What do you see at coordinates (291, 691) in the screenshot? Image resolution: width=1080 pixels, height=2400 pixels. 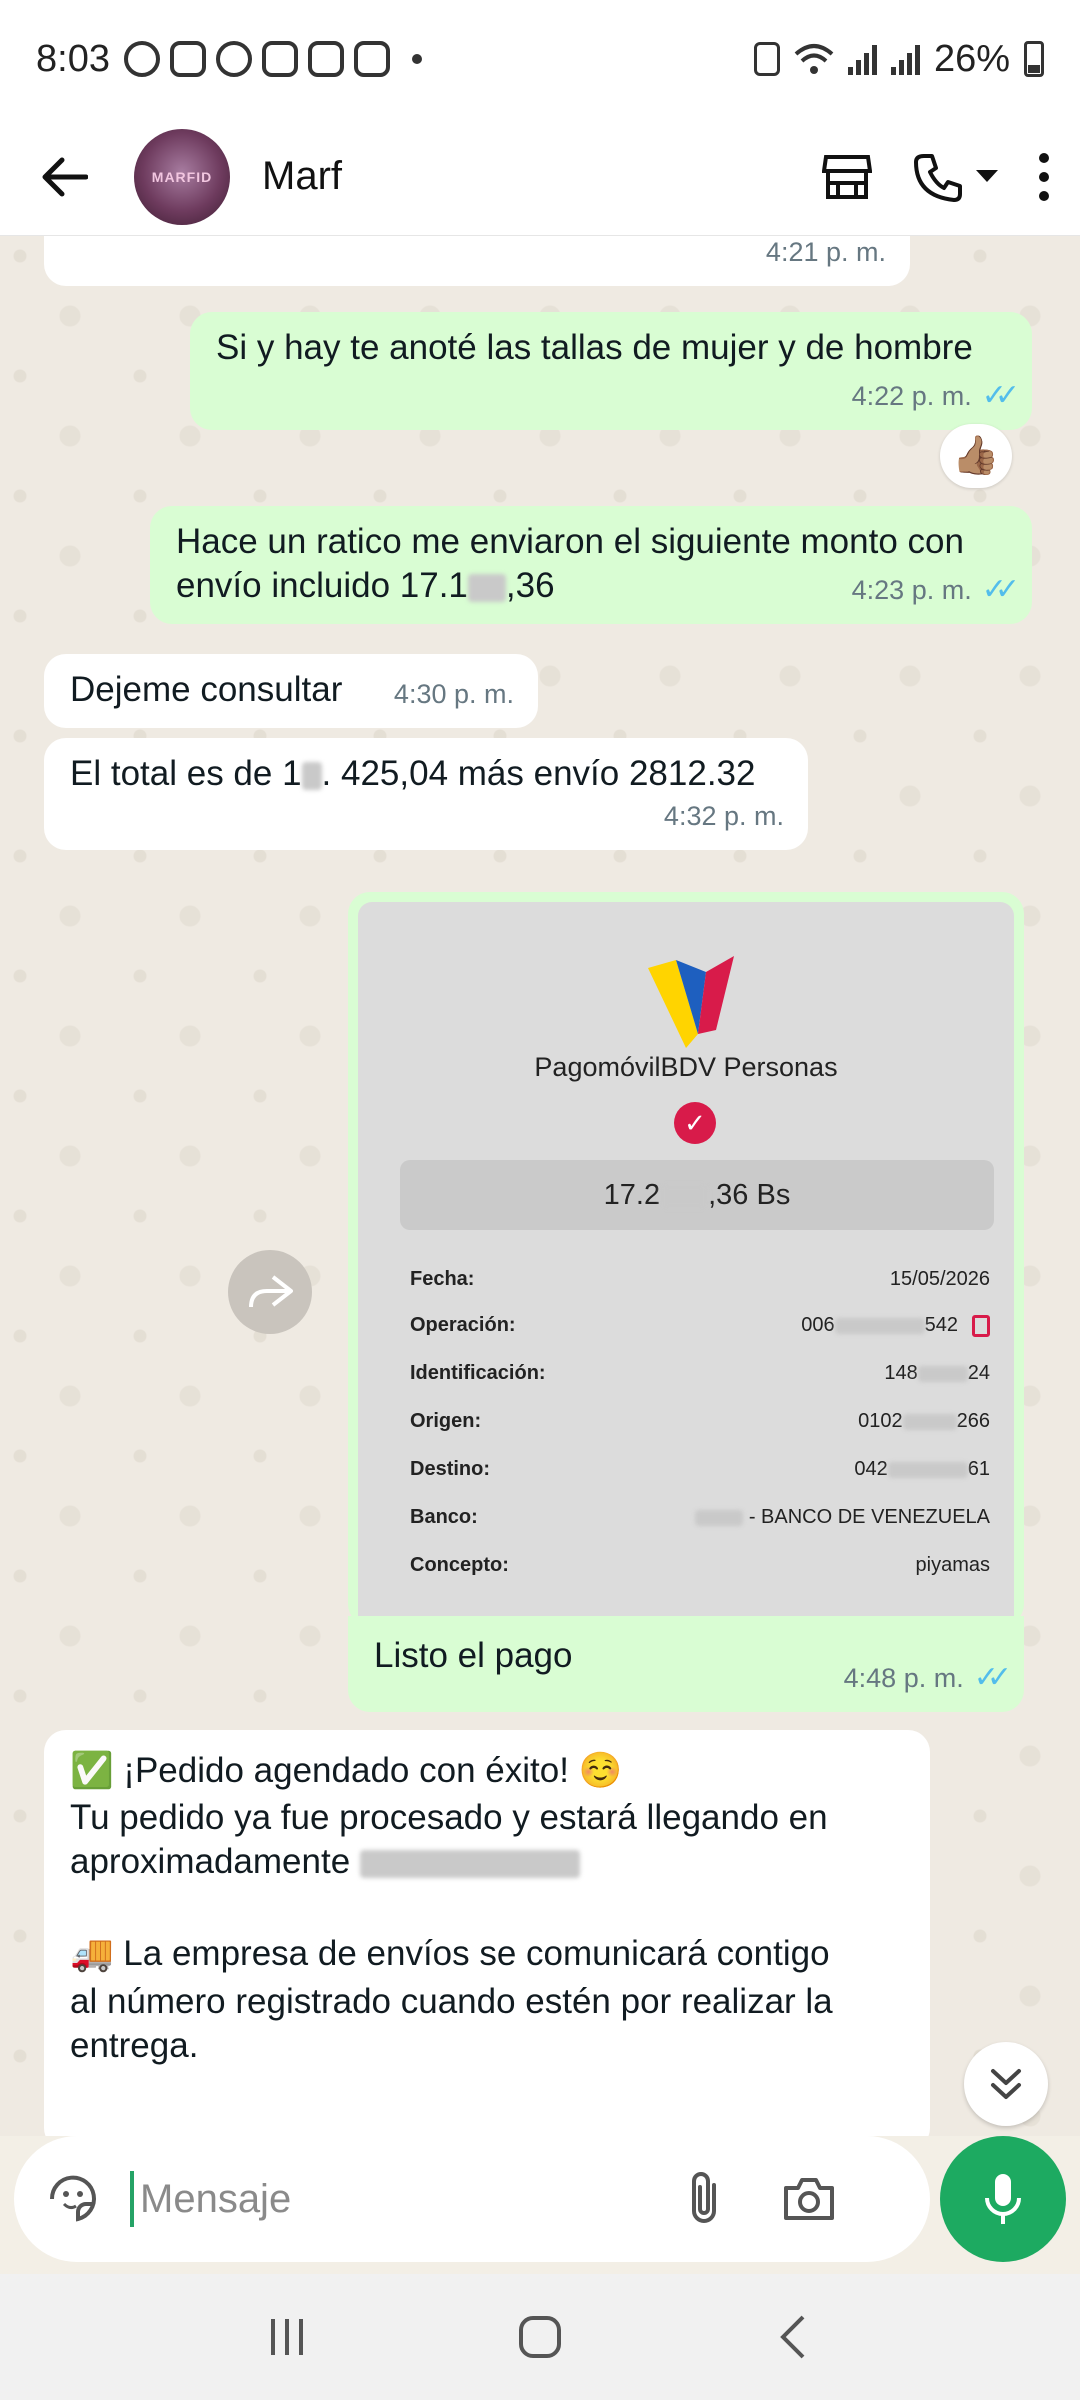 I see `message-incoming: Dejeme consultar 4:30 p. m.` at bounding box center [291, 691].